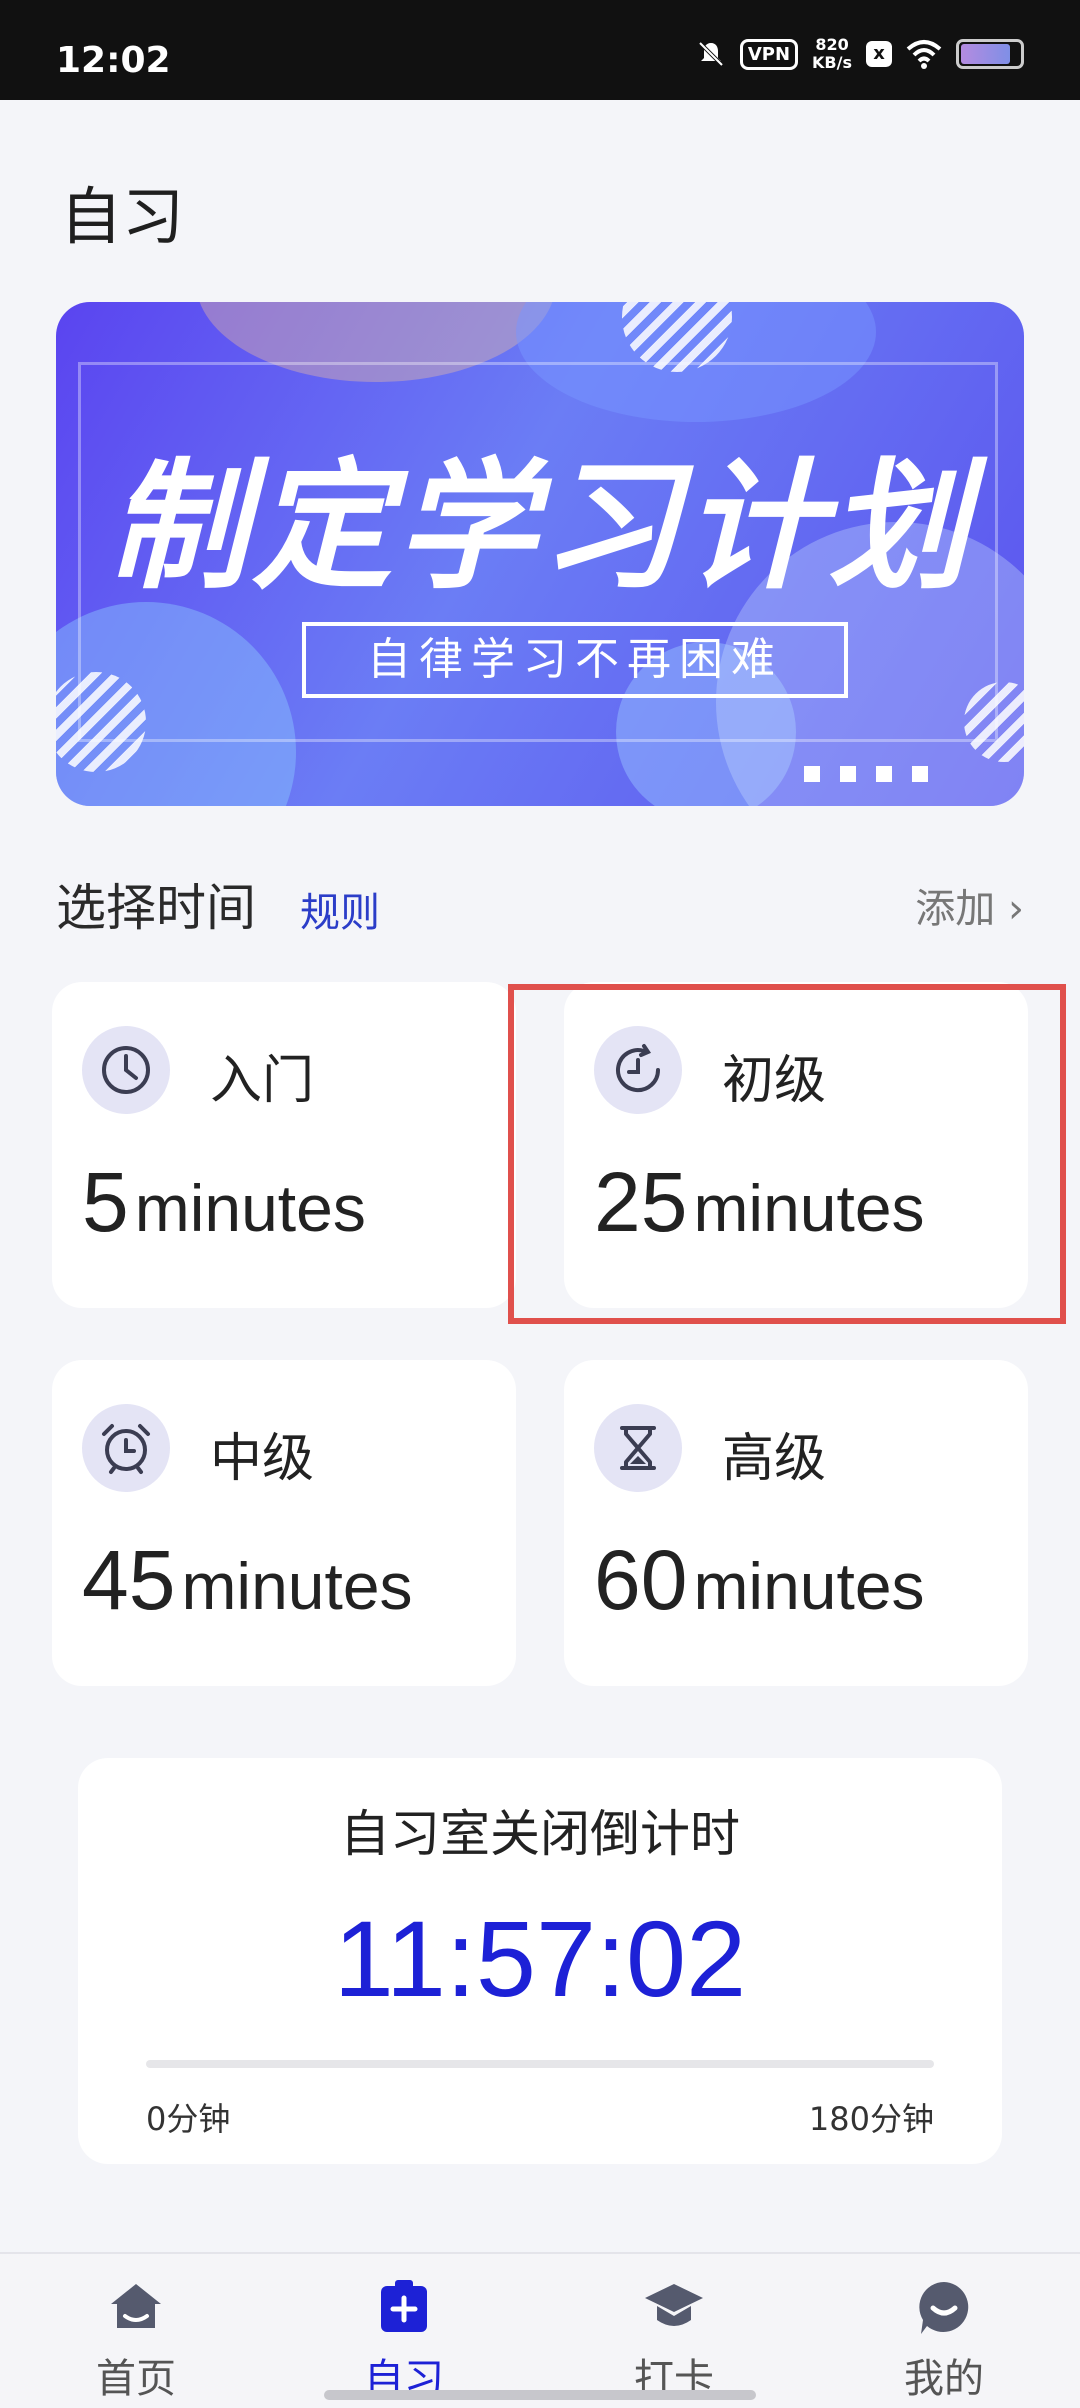 This screenshot has height=2408, width=1080. I want to click on battery-level, so click(986, 54).